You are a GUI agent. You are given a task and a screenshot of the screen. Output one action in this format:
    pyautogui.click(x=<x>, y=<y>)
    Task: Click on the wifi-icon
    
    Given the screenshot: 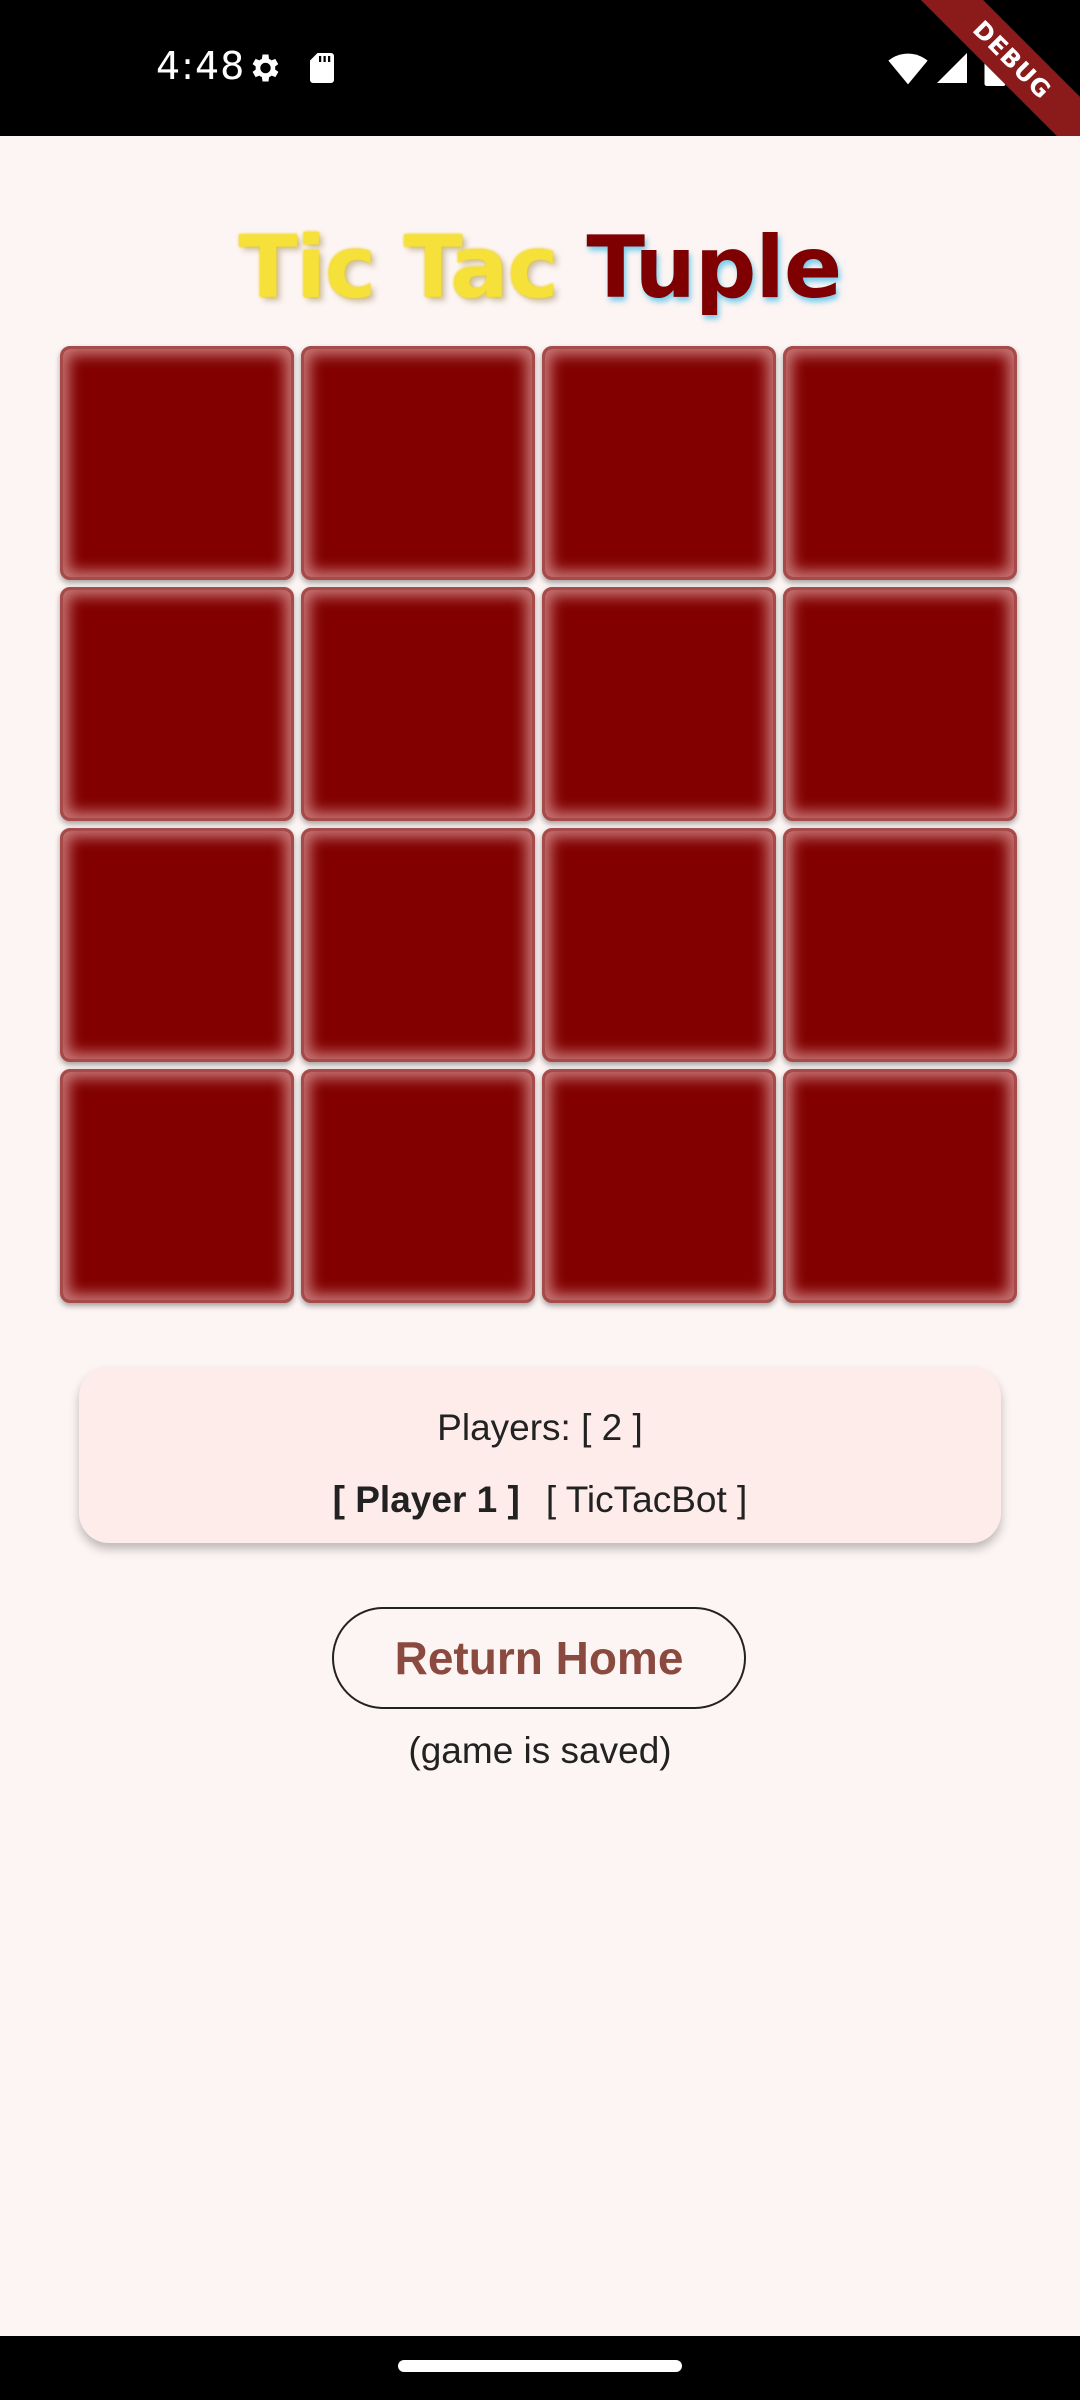 What is the action you would take?
    pyautogui.click(x=908, y=68)
    